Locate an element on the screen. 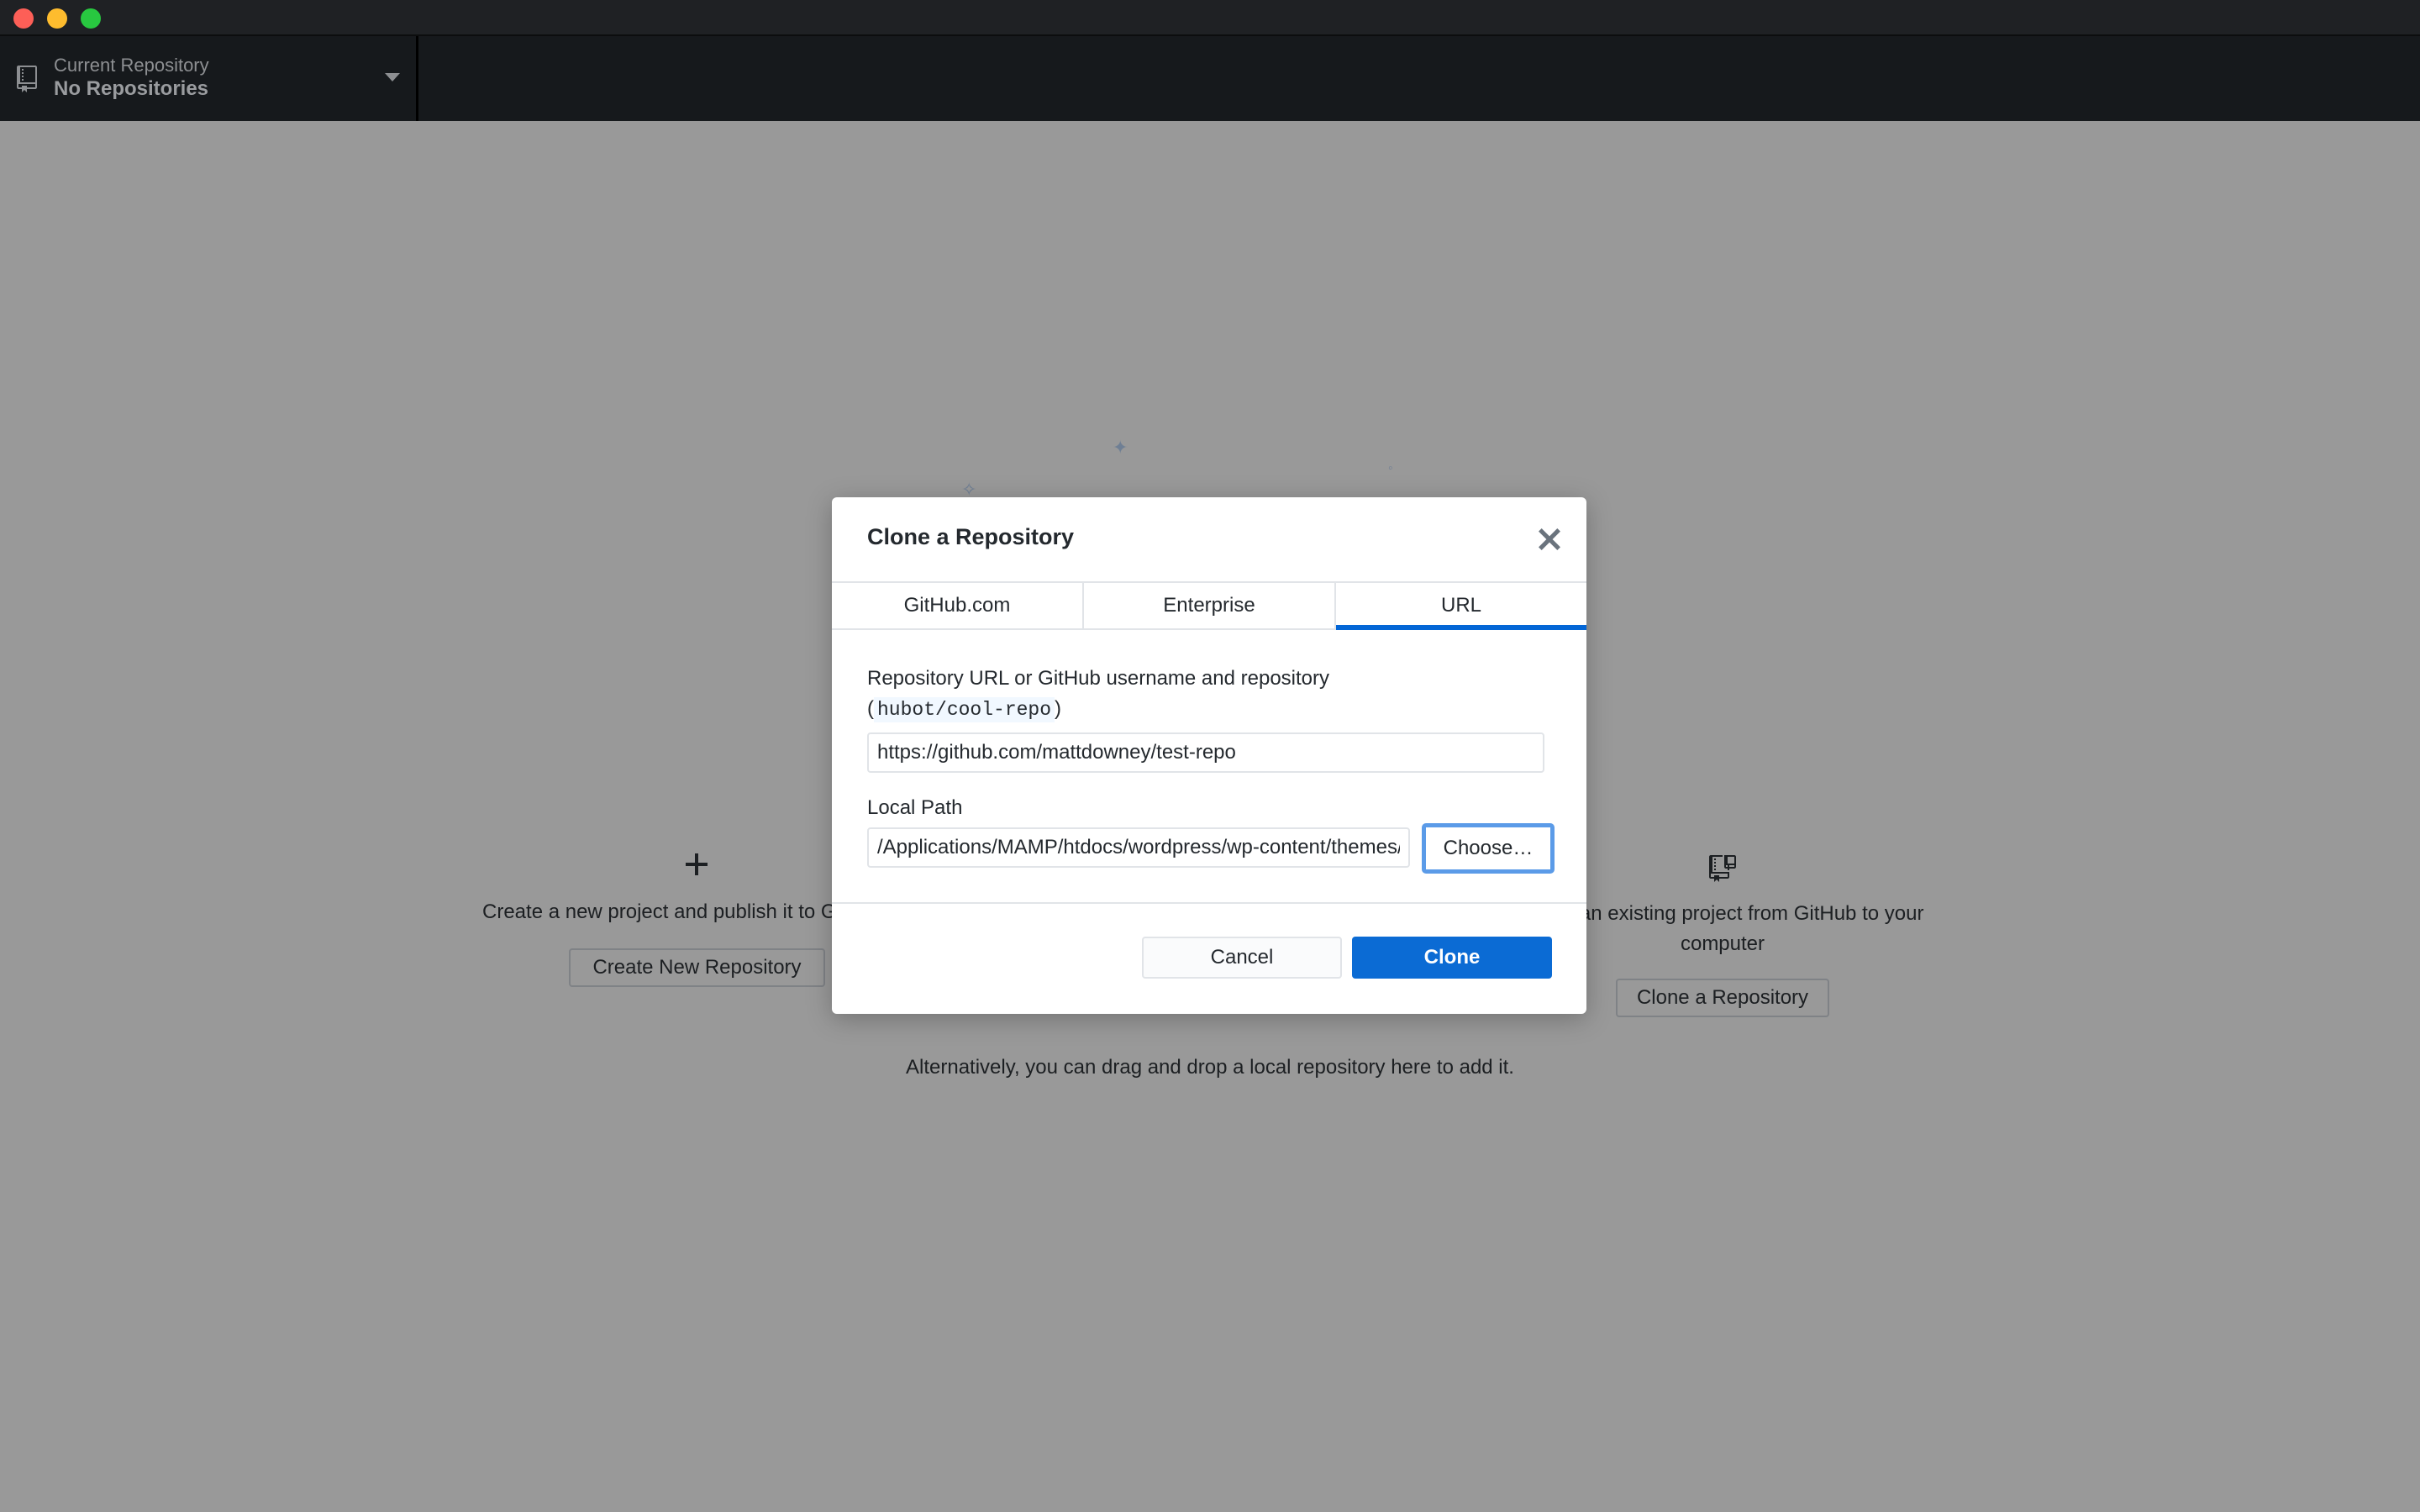 This screenshot has height=1512, width=2420. clone-source-tabs: GitHub.com Enterprise URL is located at coordinates (1209, 605).